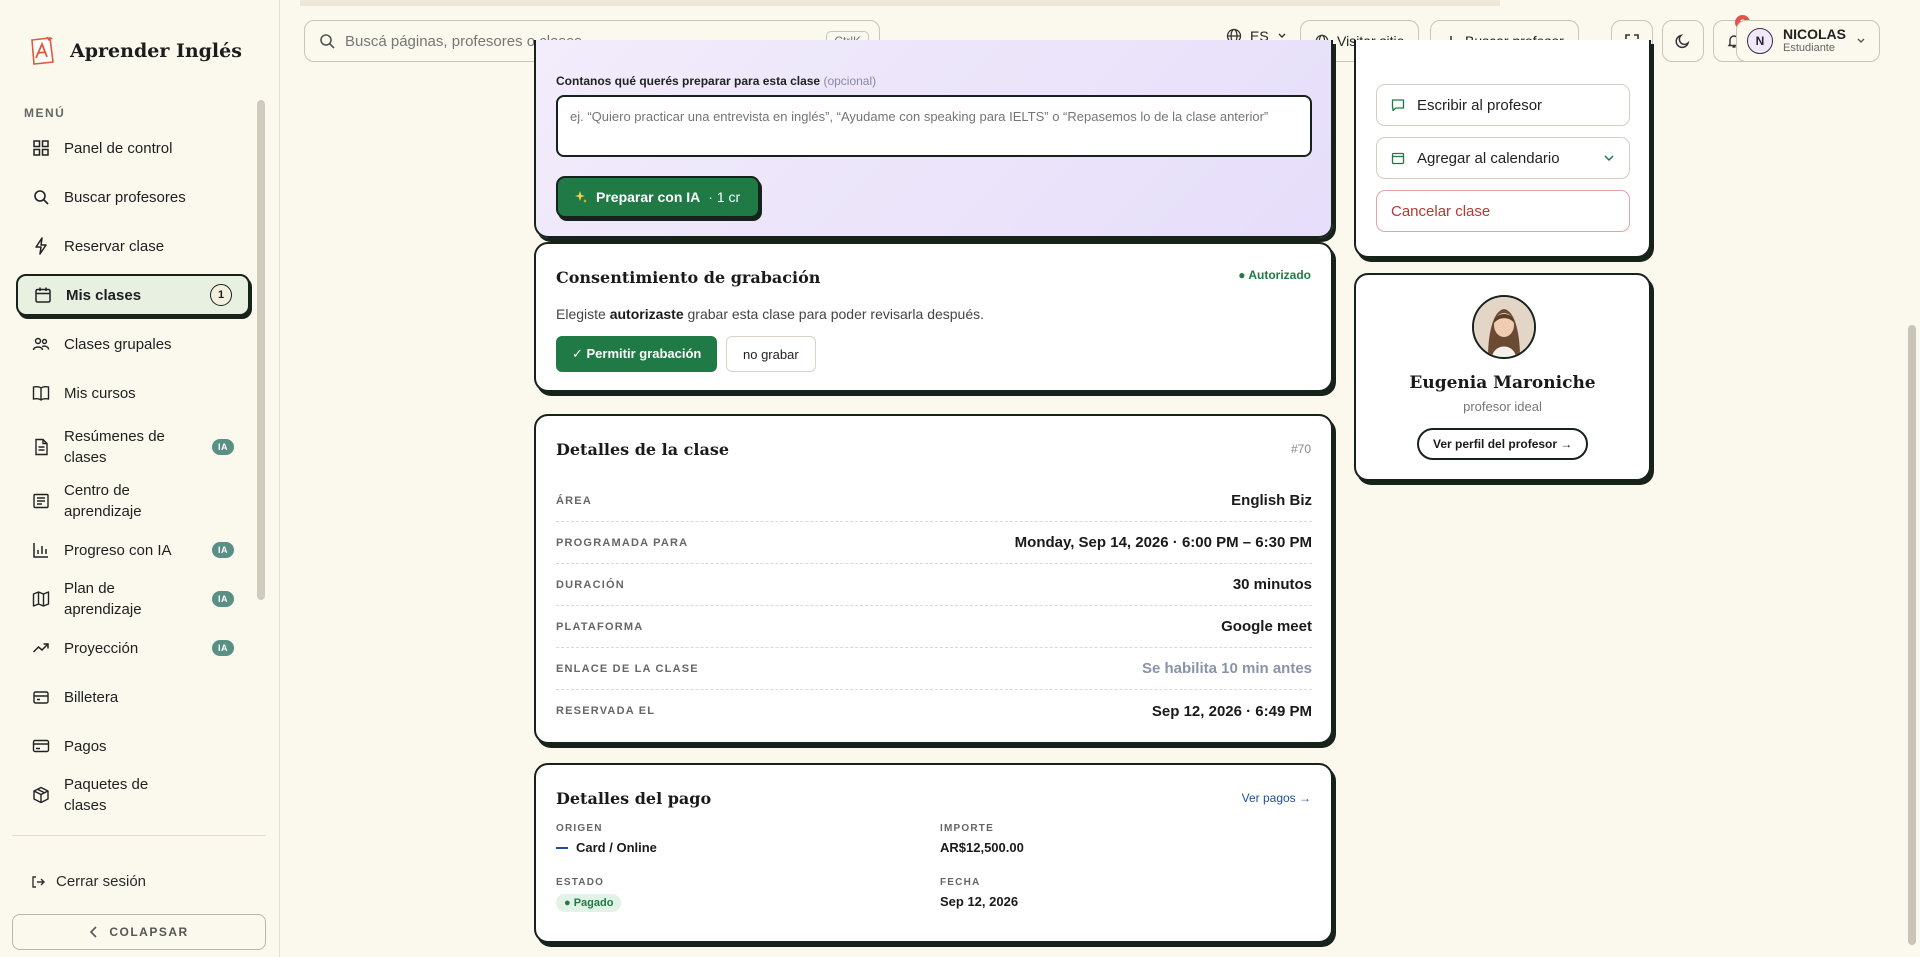  I want to click on payment-status-value: ● Pagado, so click(589, 903).